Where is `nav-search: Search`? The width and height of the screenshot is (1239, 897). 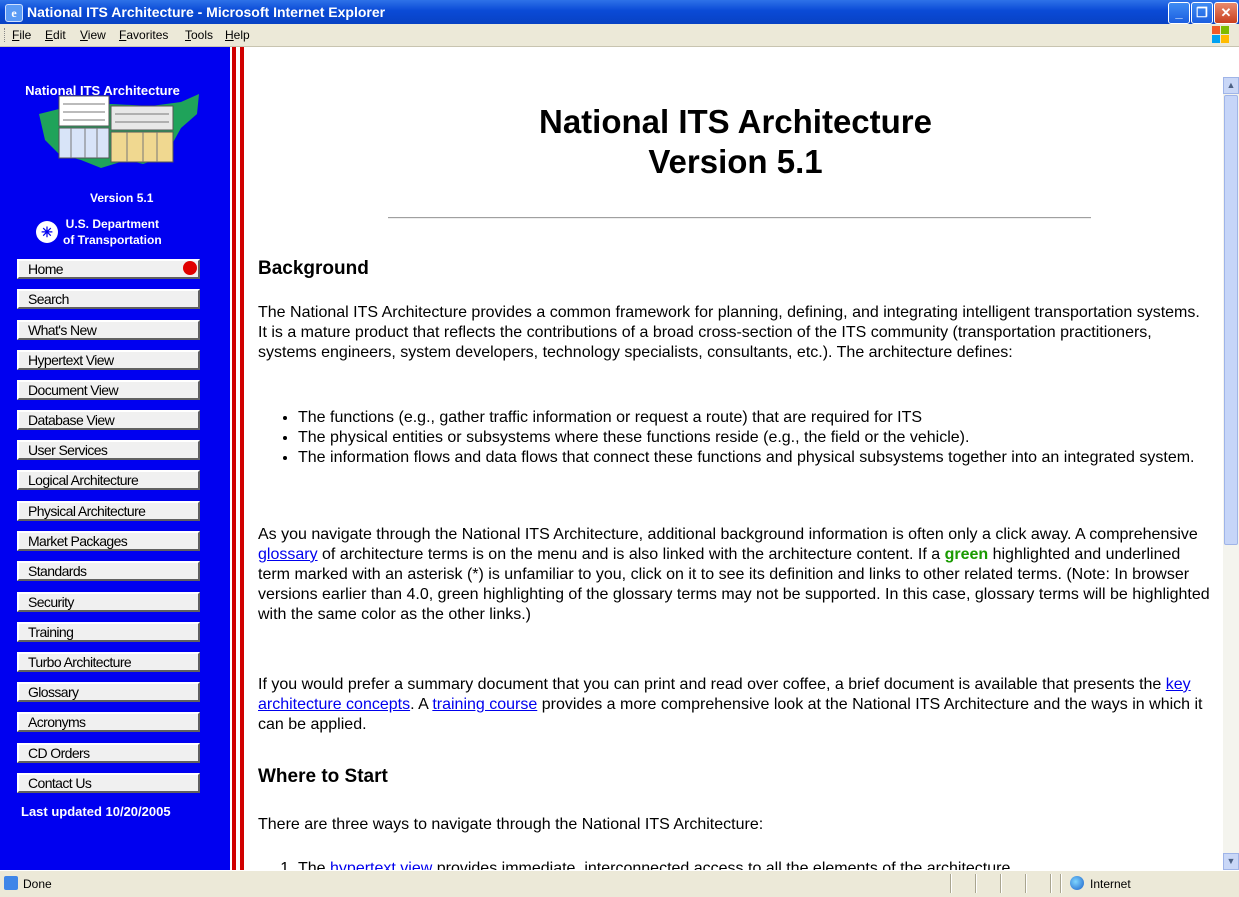
nav-search: Search is located at coordinates (108, 299).